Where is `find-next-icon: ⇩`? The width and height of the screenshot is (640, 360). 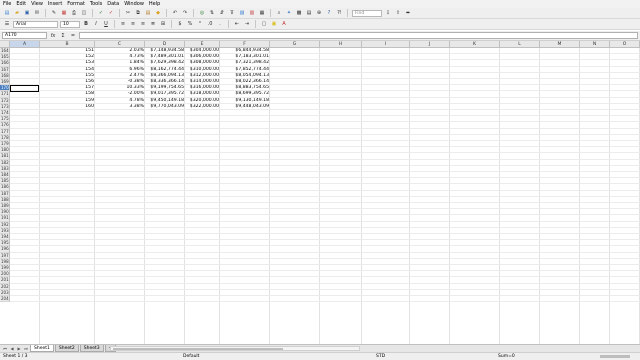
find-next-icon: ⇩ is located at coordinates (388, 13).